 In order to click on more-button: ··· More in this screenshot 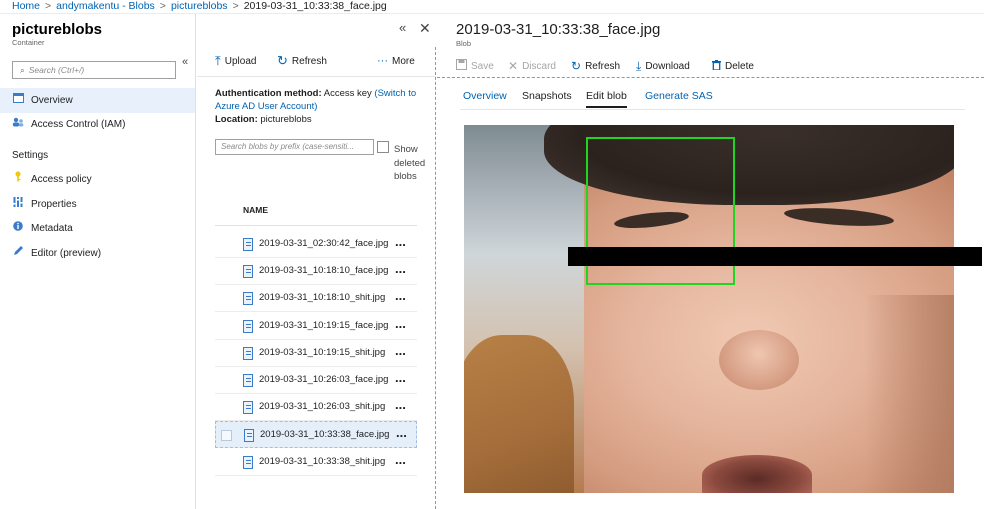, I will do `click(396, 61)`.